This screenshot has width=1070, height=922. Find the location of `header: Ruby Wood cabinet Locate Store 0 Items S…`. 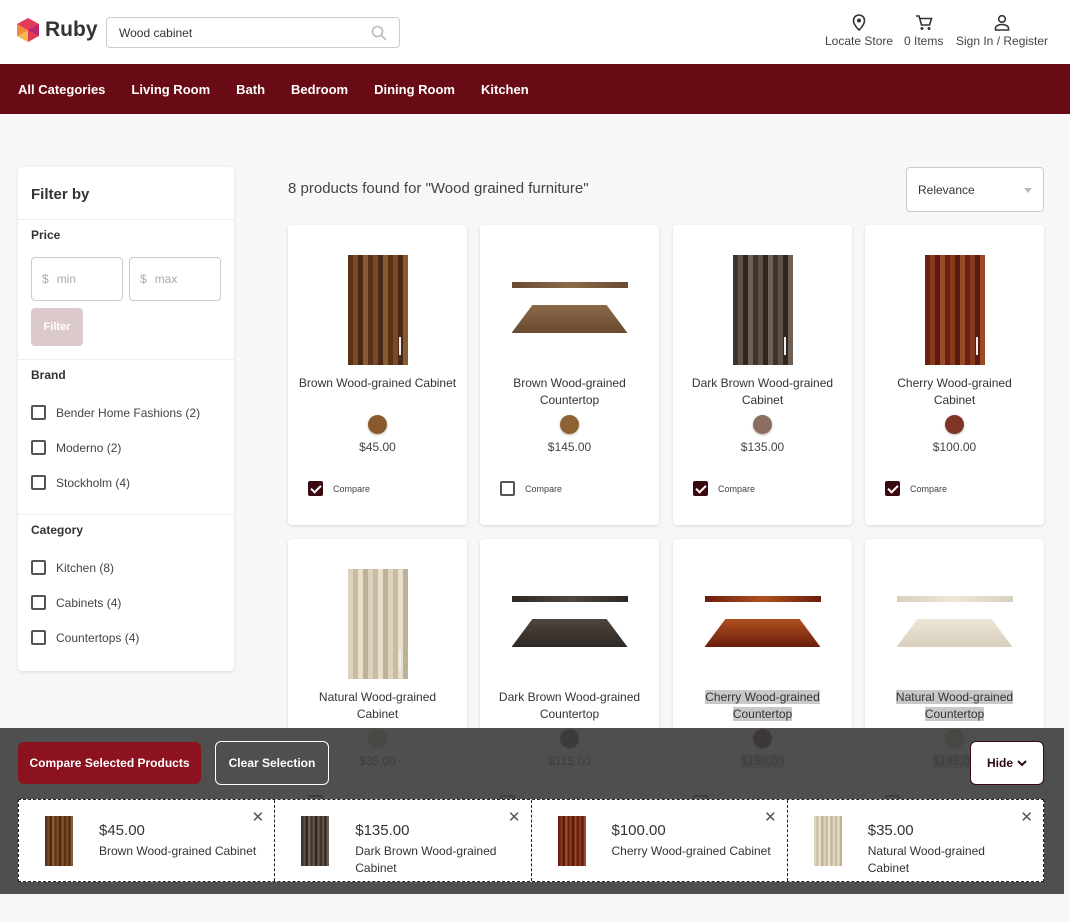

header: Ruby Wood cabinet Locate Store 0 Items S… is located at coordinates (535, 32).